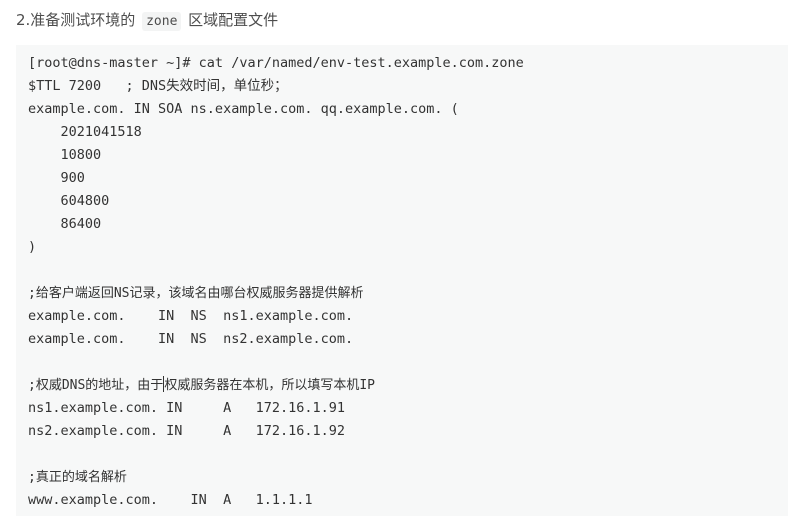 The width and height of the screenshot is (793, 516). What do you see at coordinates (85, 132) in the screenshot?
I see `code-line-serial: 2021041518` at bounding box center [85, 132].